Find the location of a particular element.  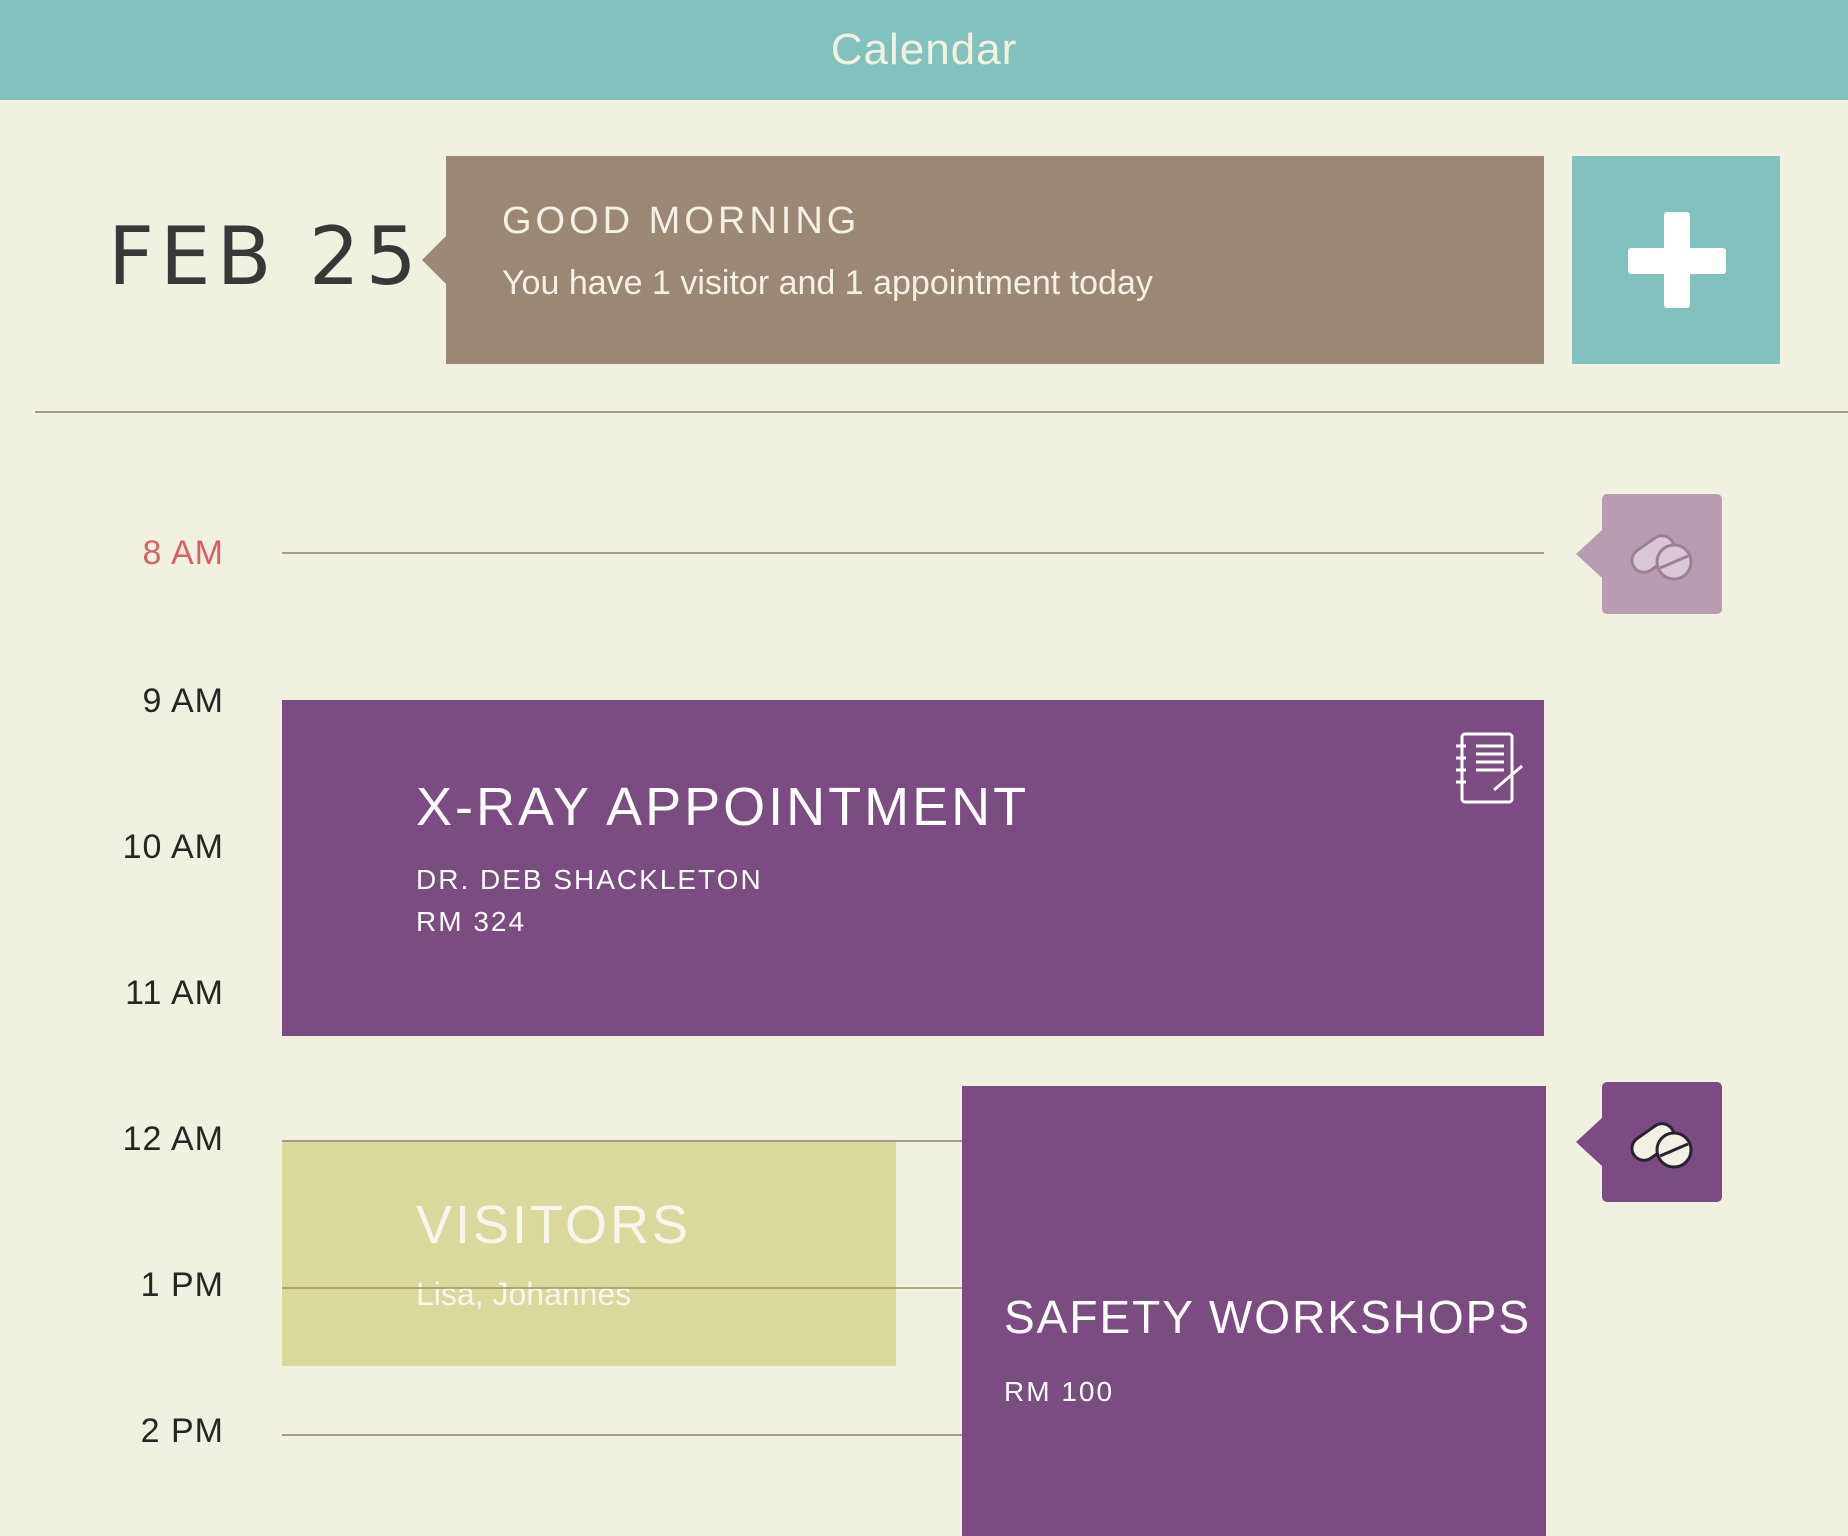

visitor-names: Lisa, Johannes is located at coordinates (524, 1294).